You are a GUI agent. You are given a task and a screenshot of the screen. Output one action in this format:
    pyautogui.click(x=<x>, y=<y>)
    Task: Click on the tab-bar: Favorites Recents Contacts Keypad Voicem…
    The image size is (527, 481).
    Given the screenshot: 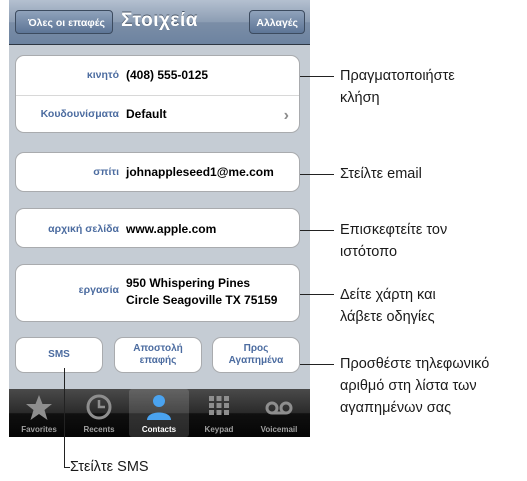 What is the action you would take?
    pyautogui.click(x=159, y=413)
    